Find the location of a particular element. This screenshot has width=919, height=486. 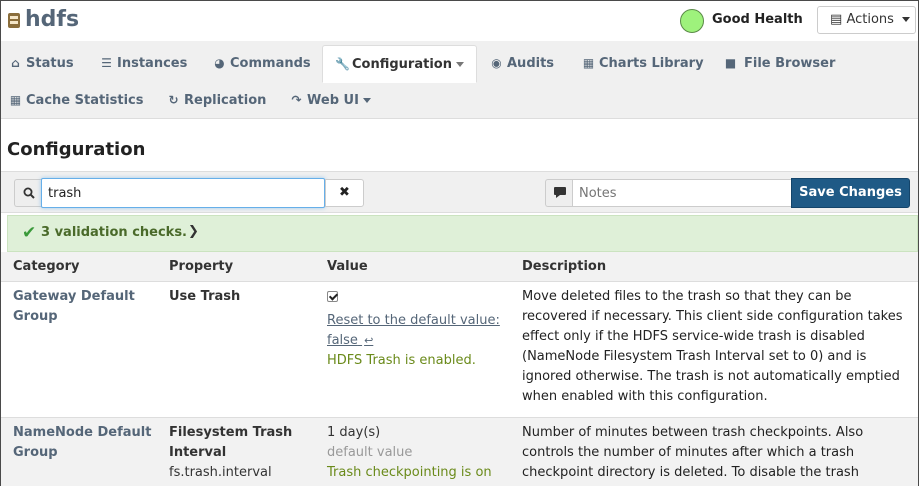

home-icon: ⌂ is located at coordinates (15, 63).